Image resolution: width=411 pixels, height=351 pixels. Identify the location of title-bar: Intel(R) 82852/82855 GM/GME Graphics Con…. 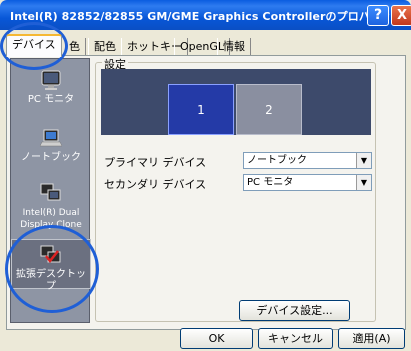
(205, 15).